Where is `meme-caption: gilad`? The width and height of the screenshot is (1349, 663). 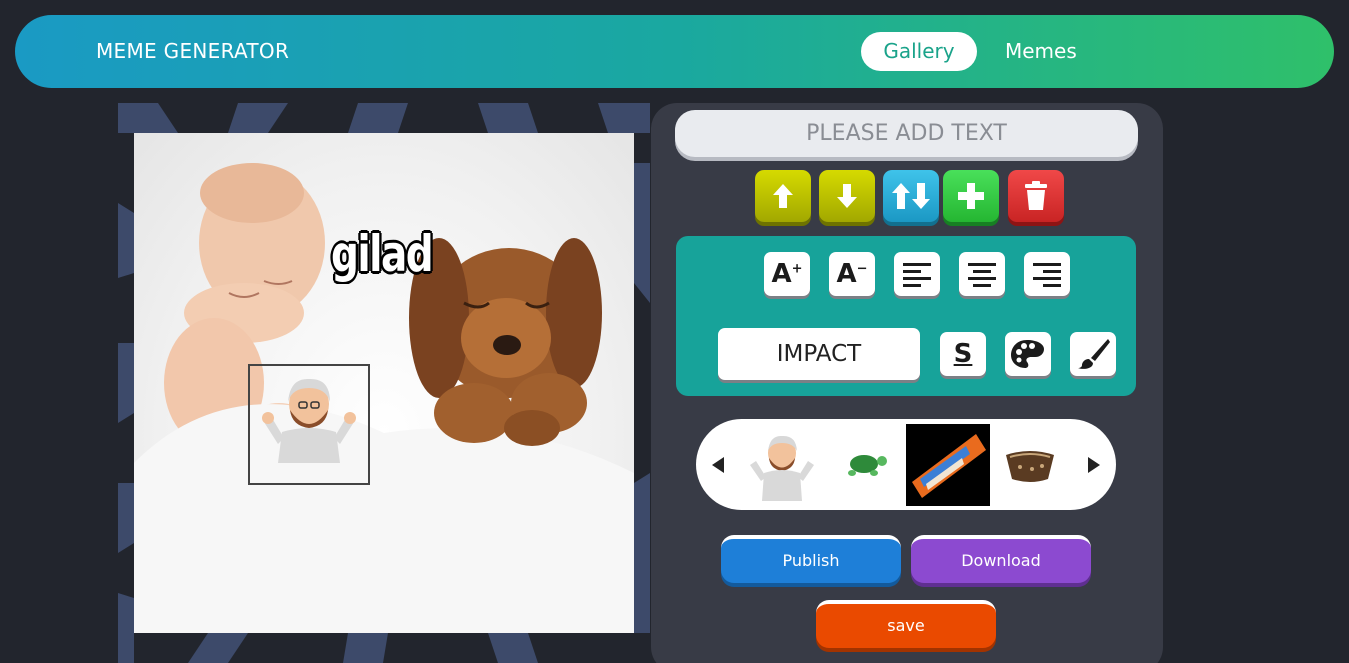 meme-caption: gilad is located at coordinates (382, 254).